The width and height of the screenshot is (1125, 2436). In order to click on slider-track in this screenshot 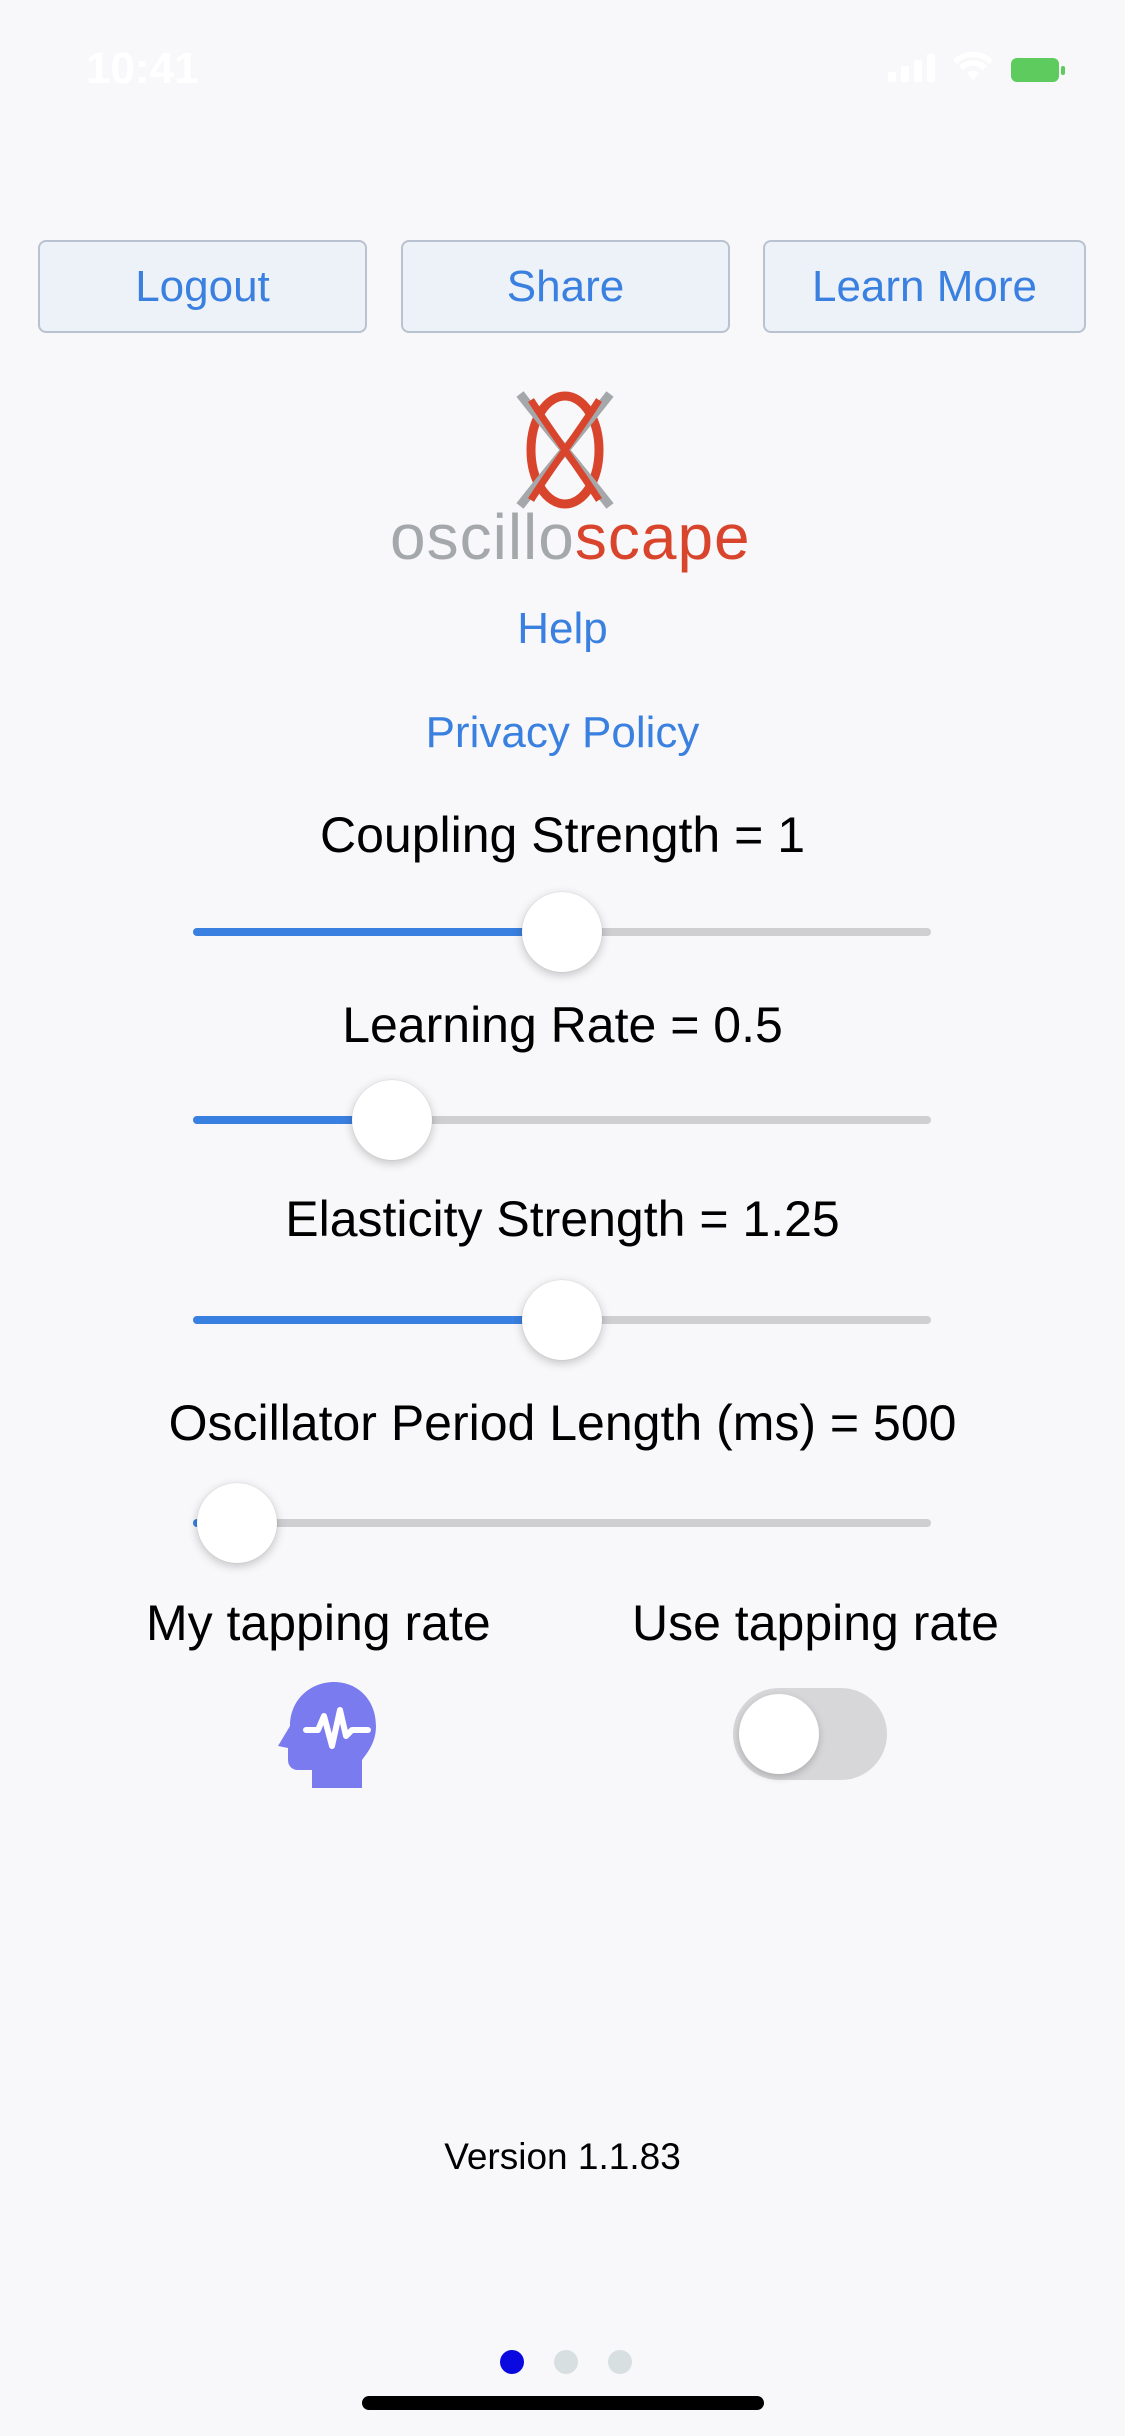, I will do `click(562, 1523)`.